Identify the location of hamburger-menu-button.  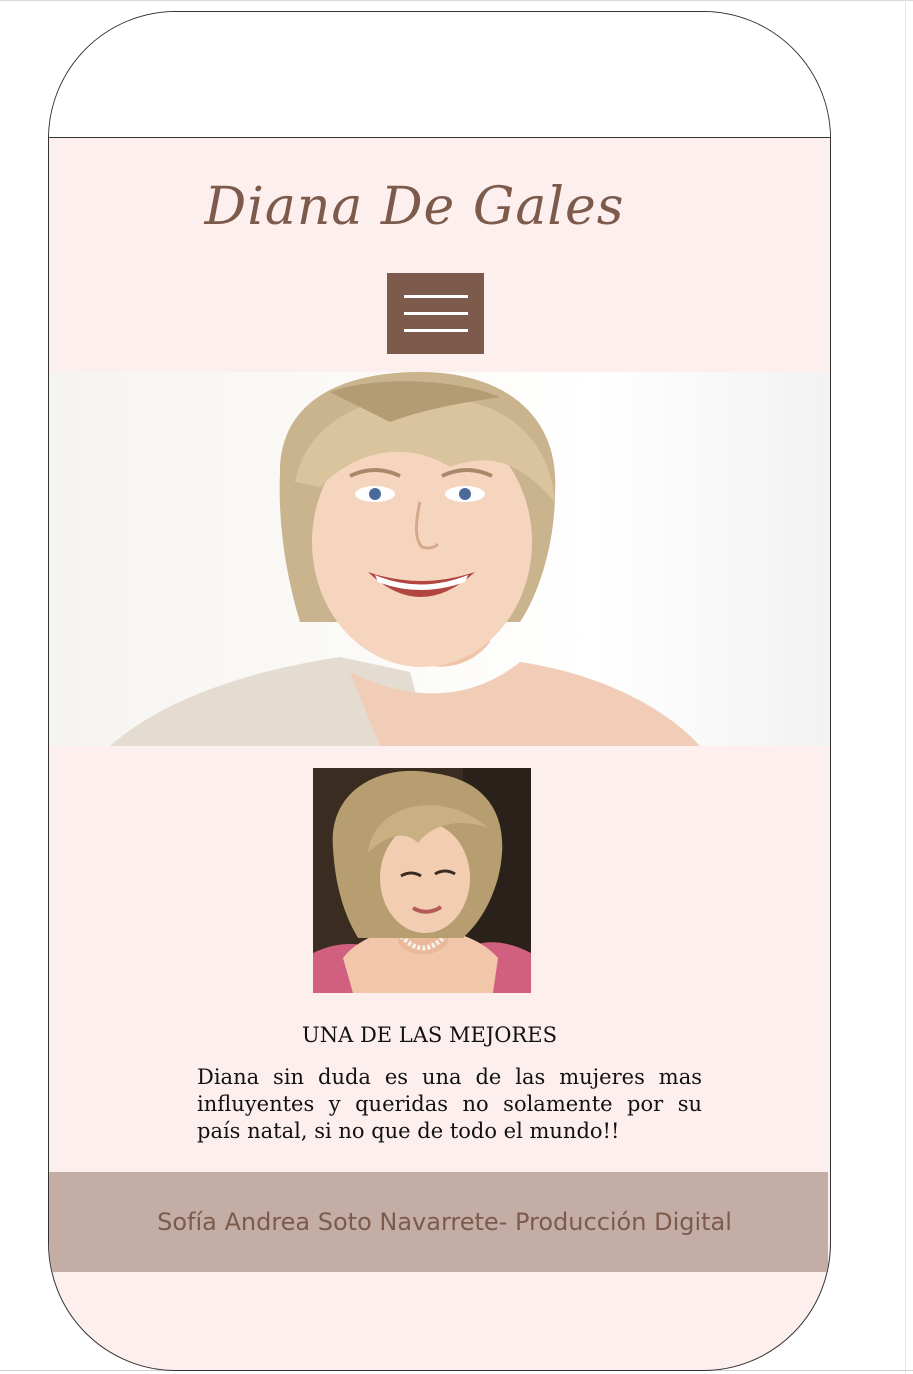
(435, 313).